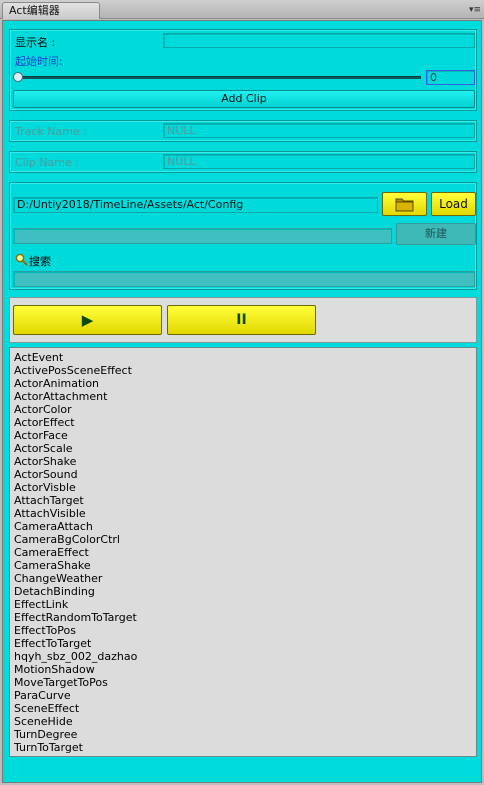  Describe the element at coordinates (87, 320) in the screenshot. I see `play-button: ▶` at that location.